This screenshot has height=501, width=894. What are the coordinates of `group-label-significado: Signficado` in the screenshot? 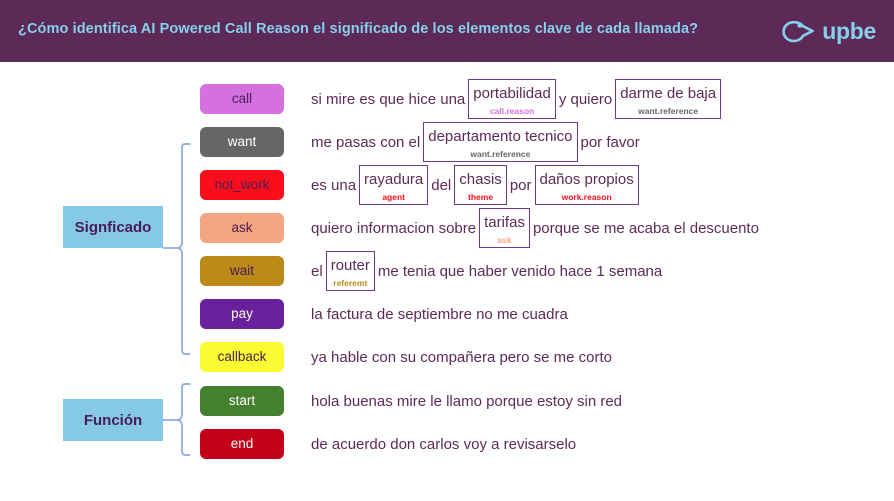 It's located at (113, 227).